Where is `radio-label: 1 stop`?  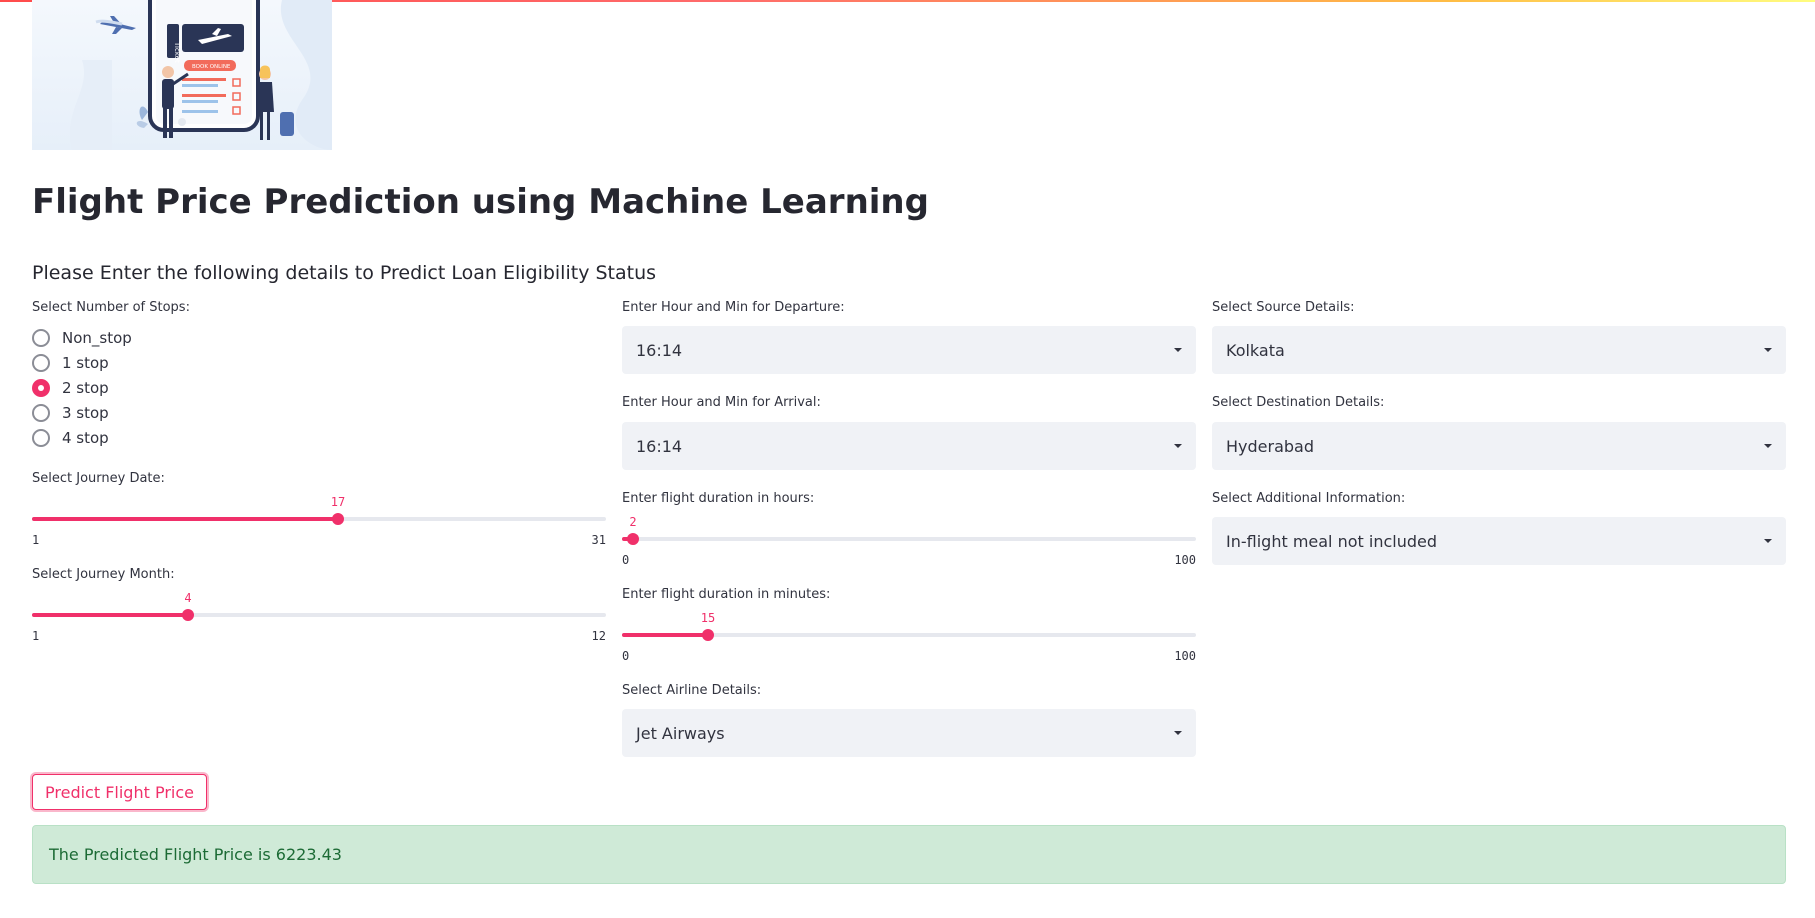 radio-label: 1 stop is located at coordinates (85, 363).